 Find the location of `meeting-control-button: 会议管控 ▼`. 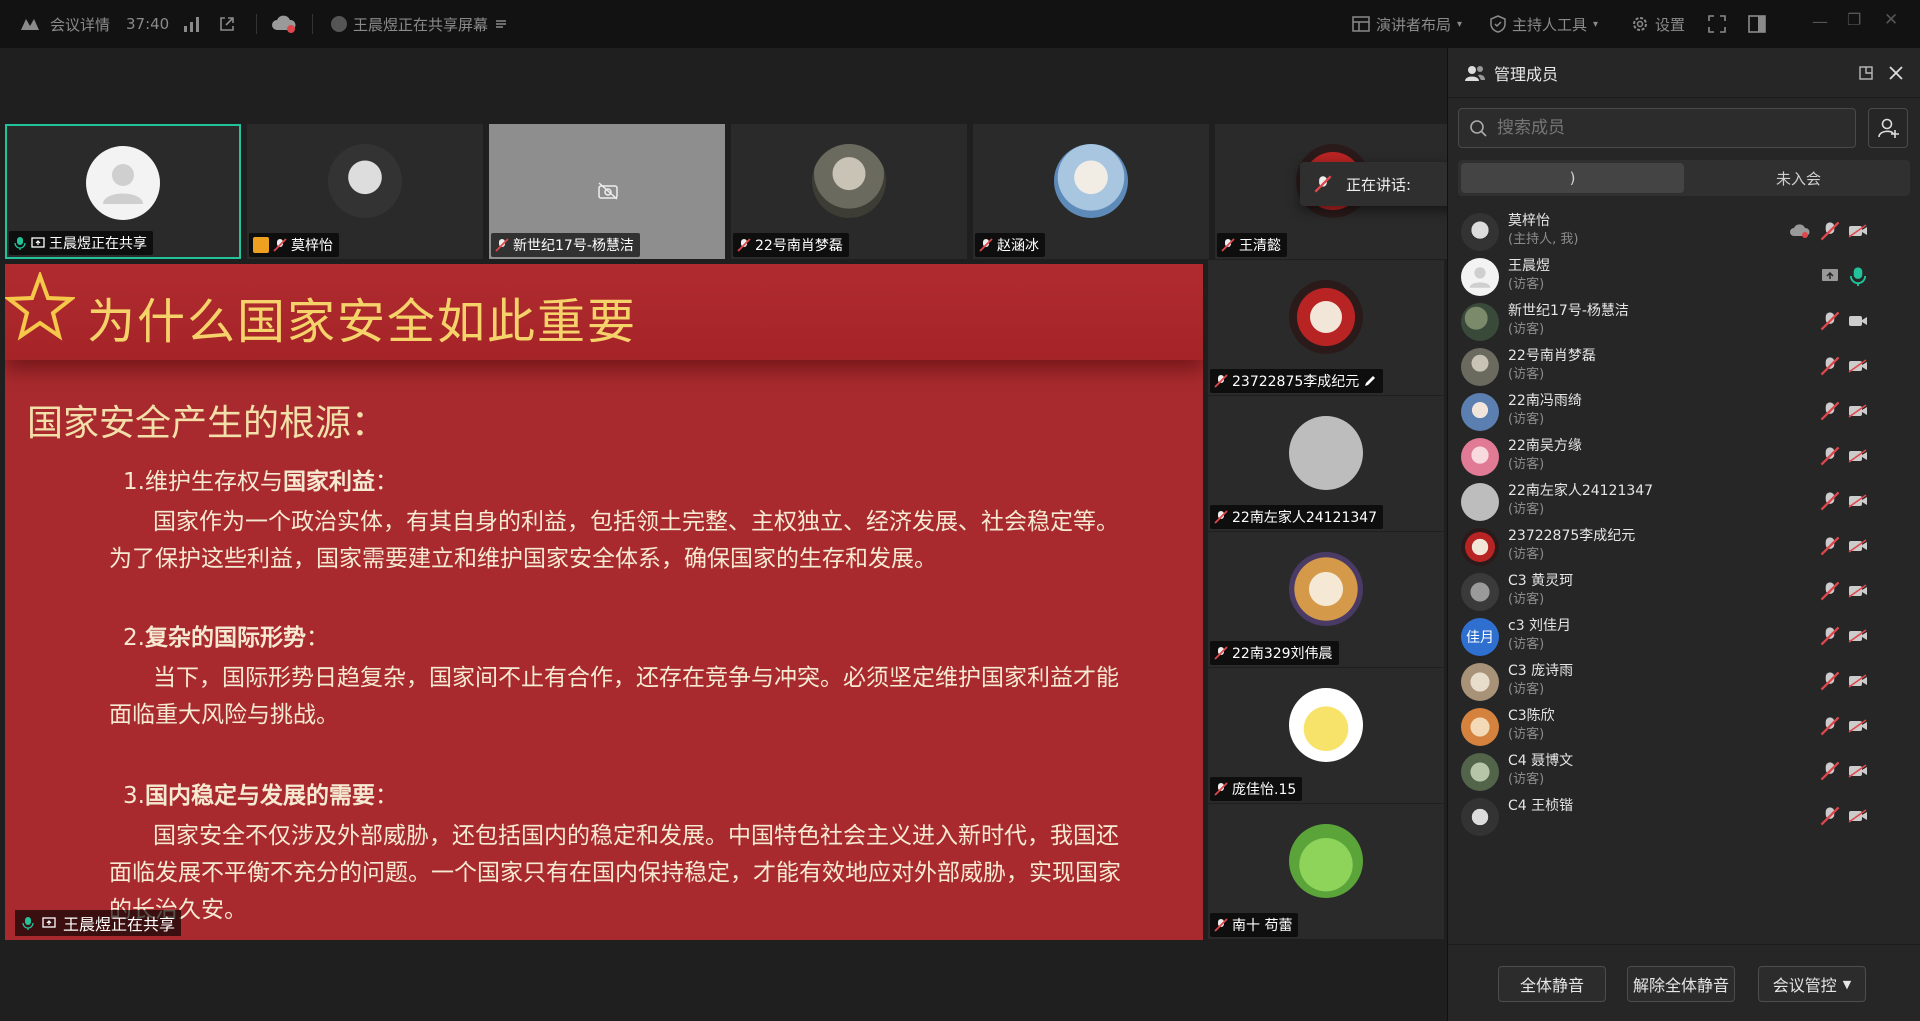

meeting-control-button: 会议管控 ▼ is located at coordinates (1812, 984).